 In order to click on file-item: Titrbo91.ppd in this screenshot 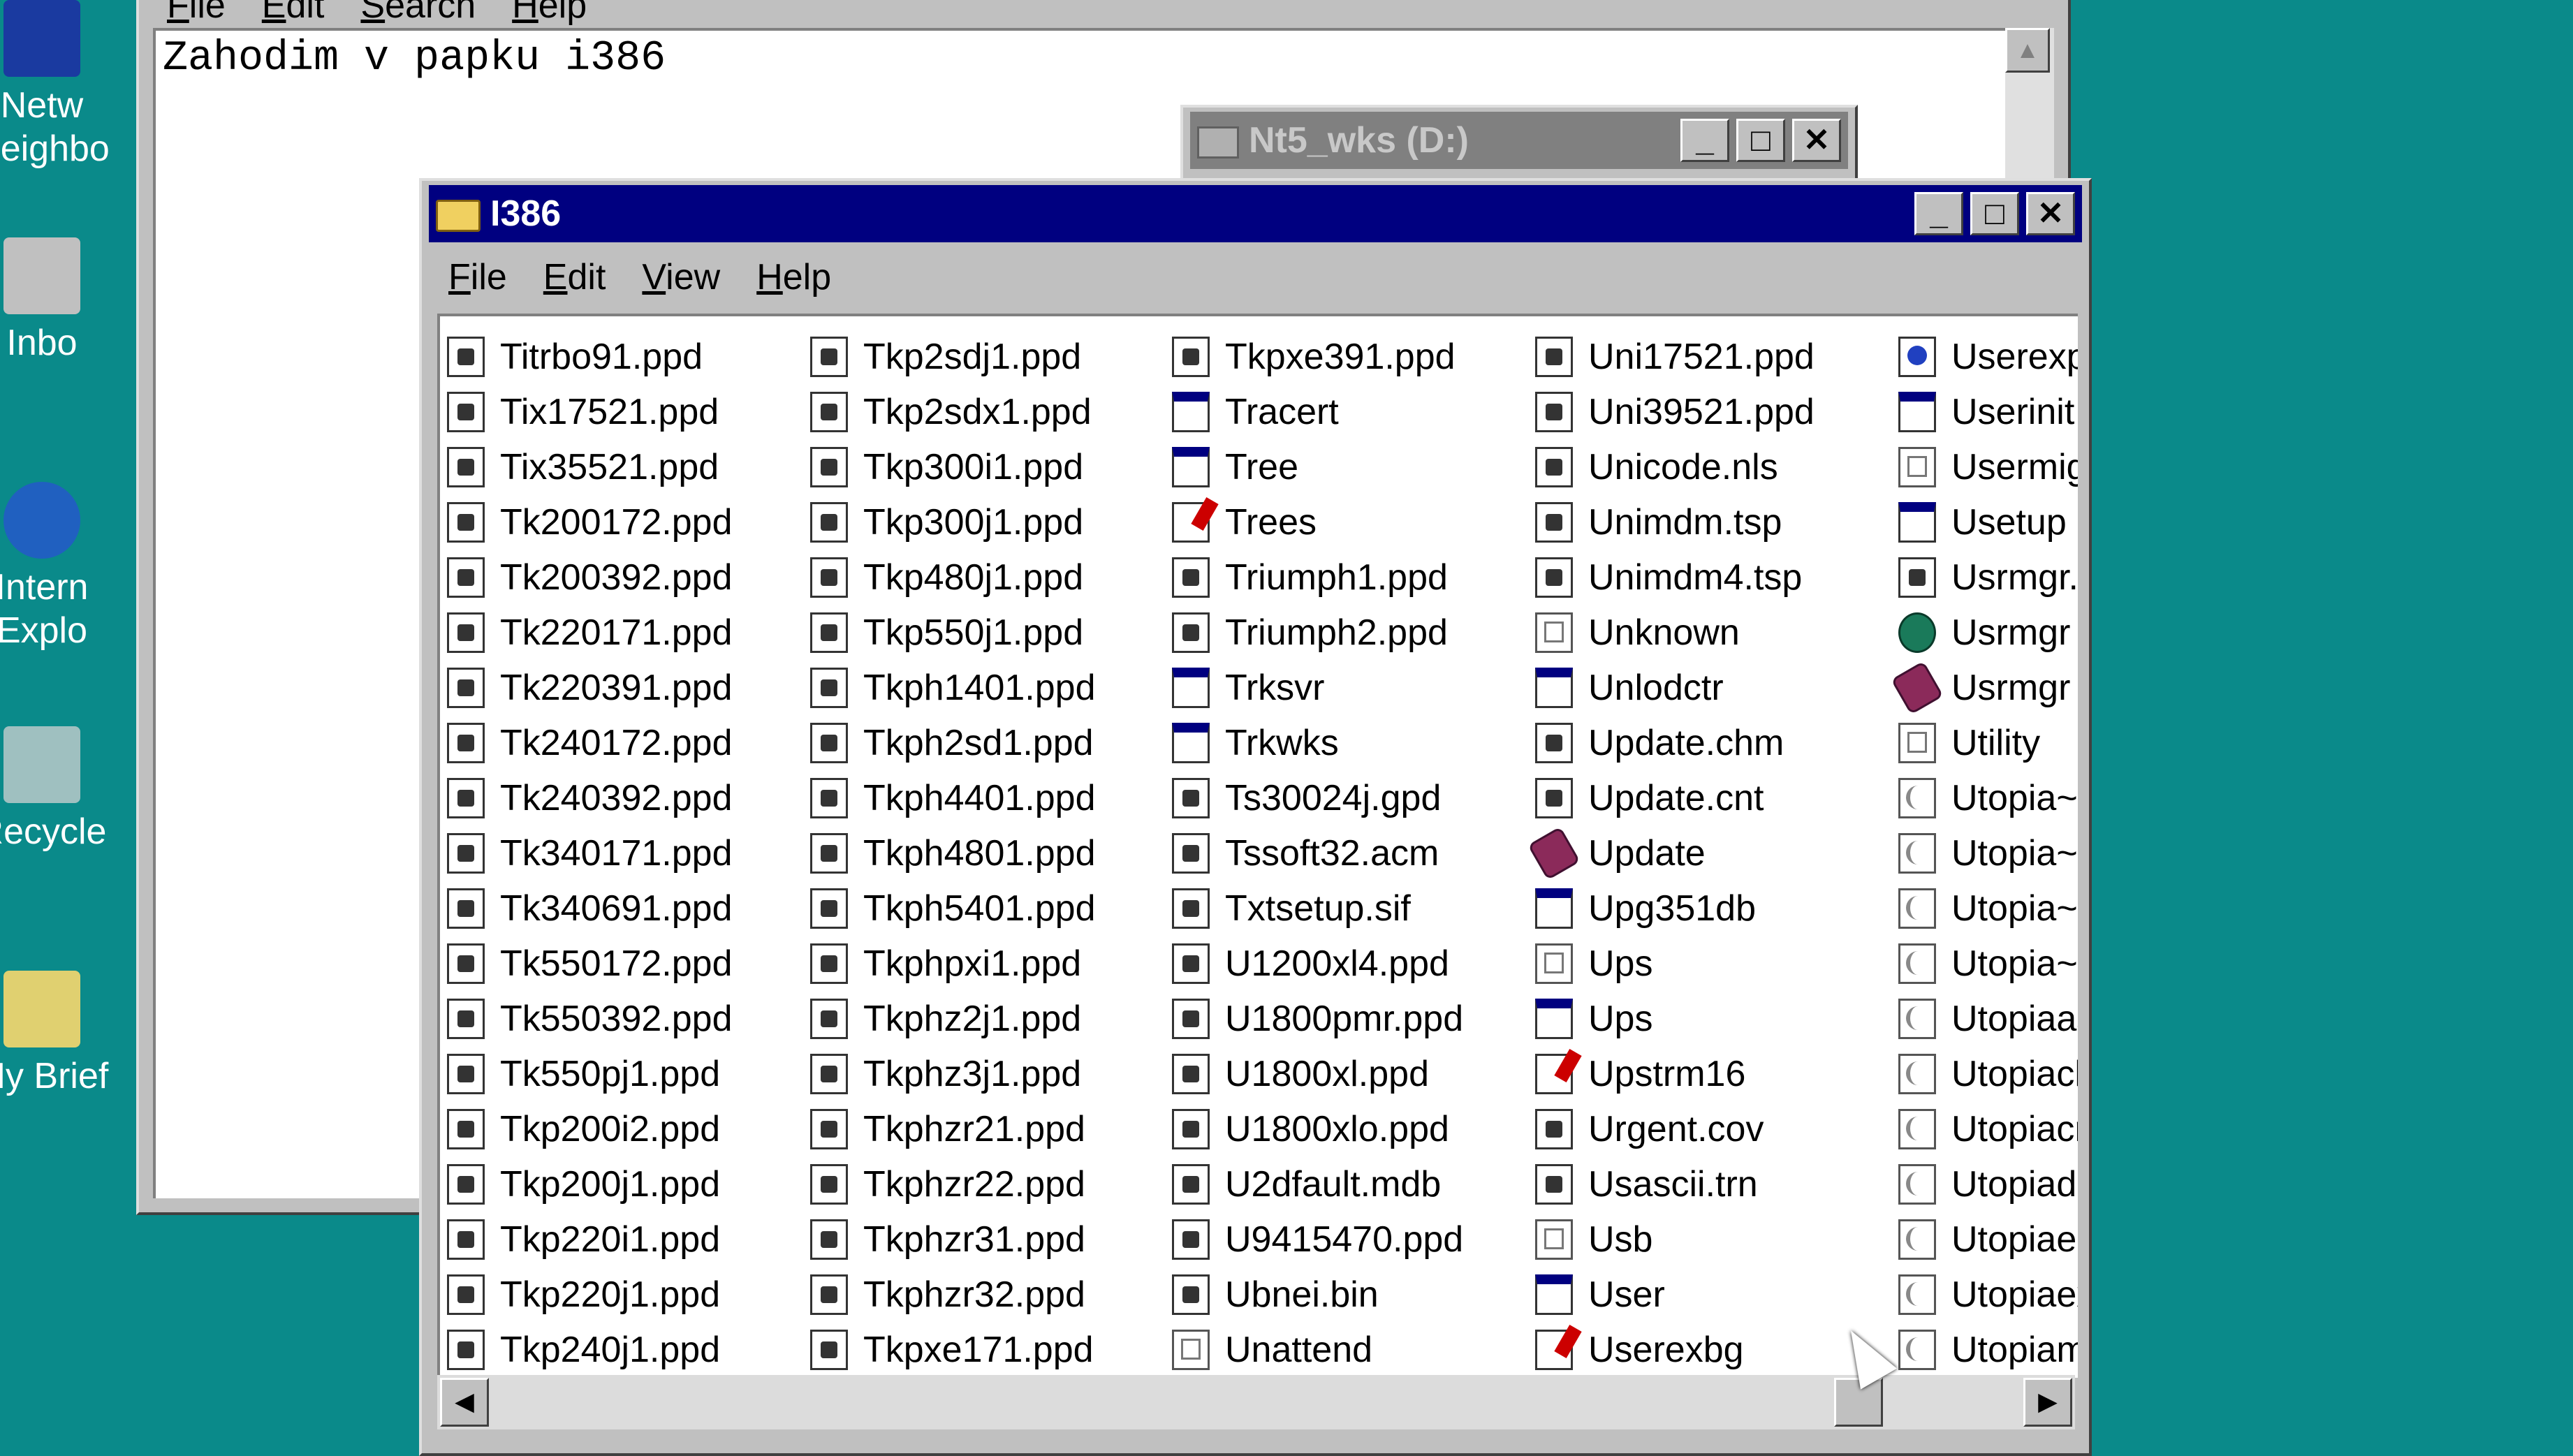, I will do `click(590, 357)`.